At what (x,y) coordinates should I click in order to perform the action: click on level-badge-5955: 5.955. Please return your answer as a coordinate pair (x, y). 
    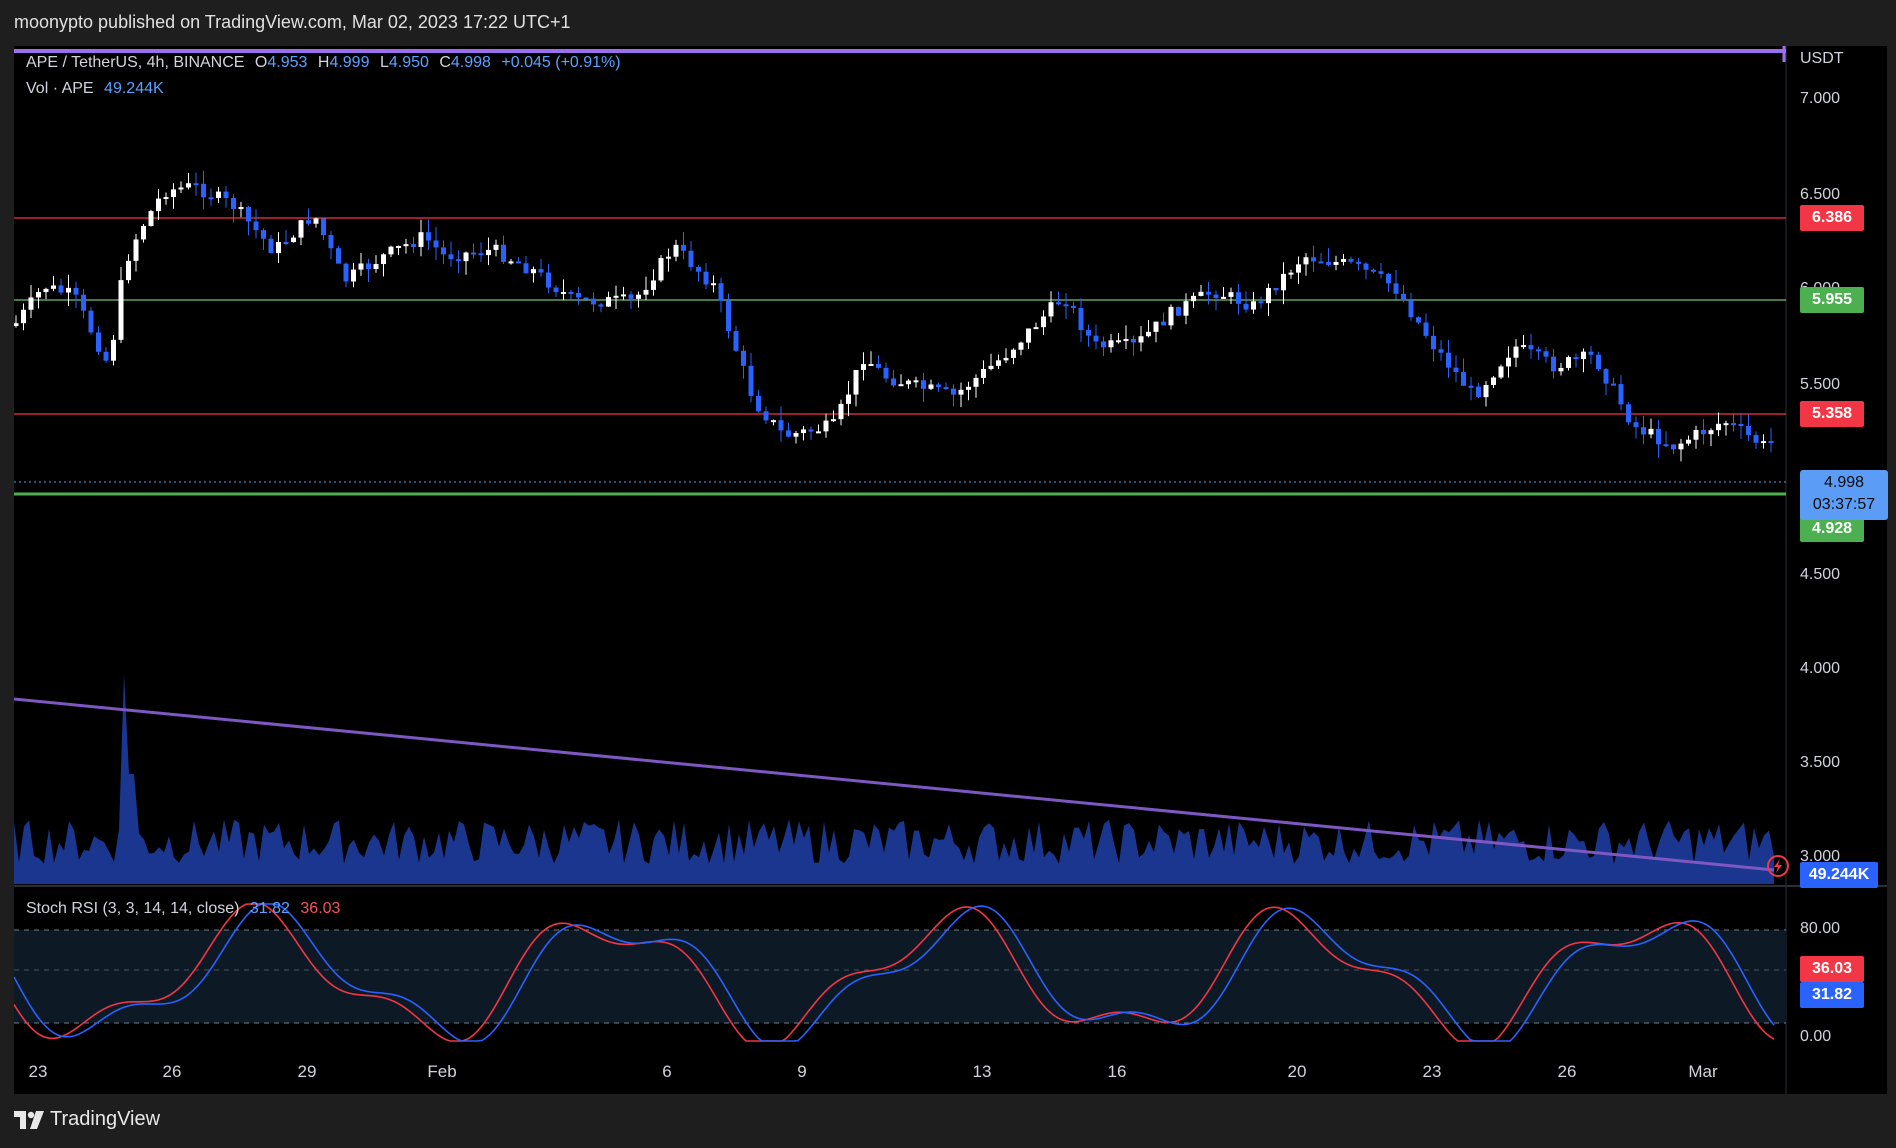
    Looking at the image, I should click on (1832, 300).